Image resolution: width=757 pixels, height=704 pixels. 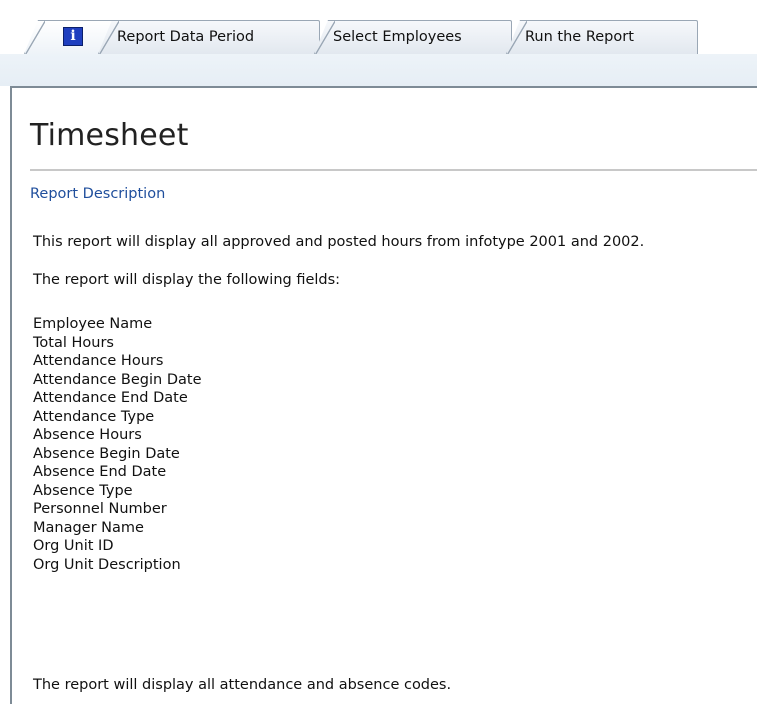 What do you see at coordinates (94, 416) in the screenshot?
I see `list-item: Attendance Type` at bounding box center [94, 416].